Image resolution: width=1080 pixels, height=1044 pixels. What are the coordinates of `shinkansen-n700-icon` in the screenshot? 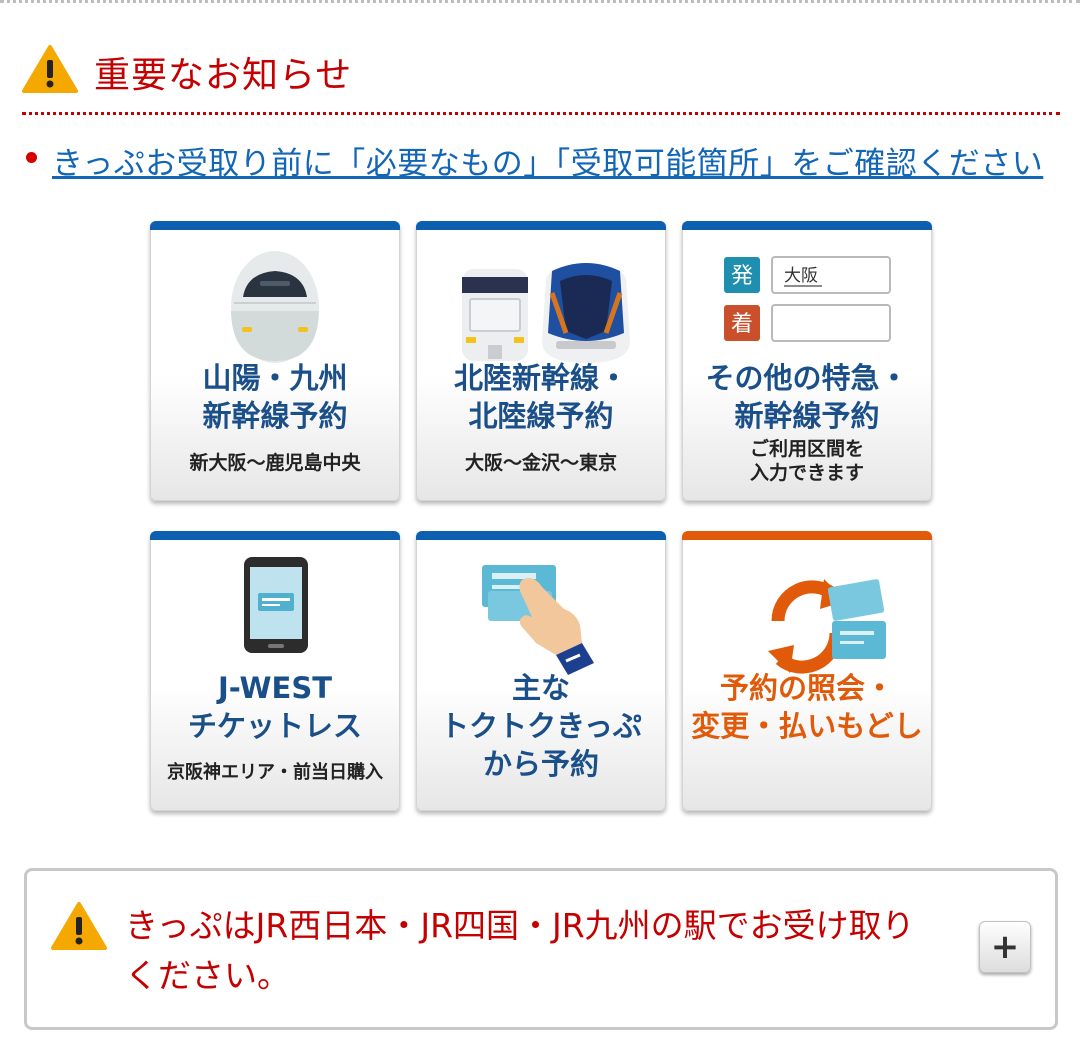 It's located at (275, 307).